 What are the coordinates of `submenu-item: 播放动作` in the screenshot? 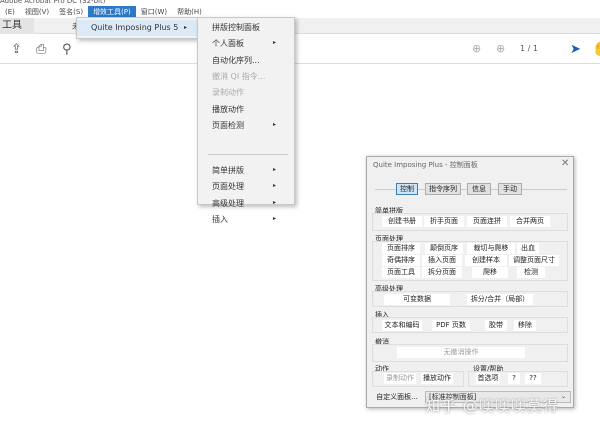 It's located at (251, 109).